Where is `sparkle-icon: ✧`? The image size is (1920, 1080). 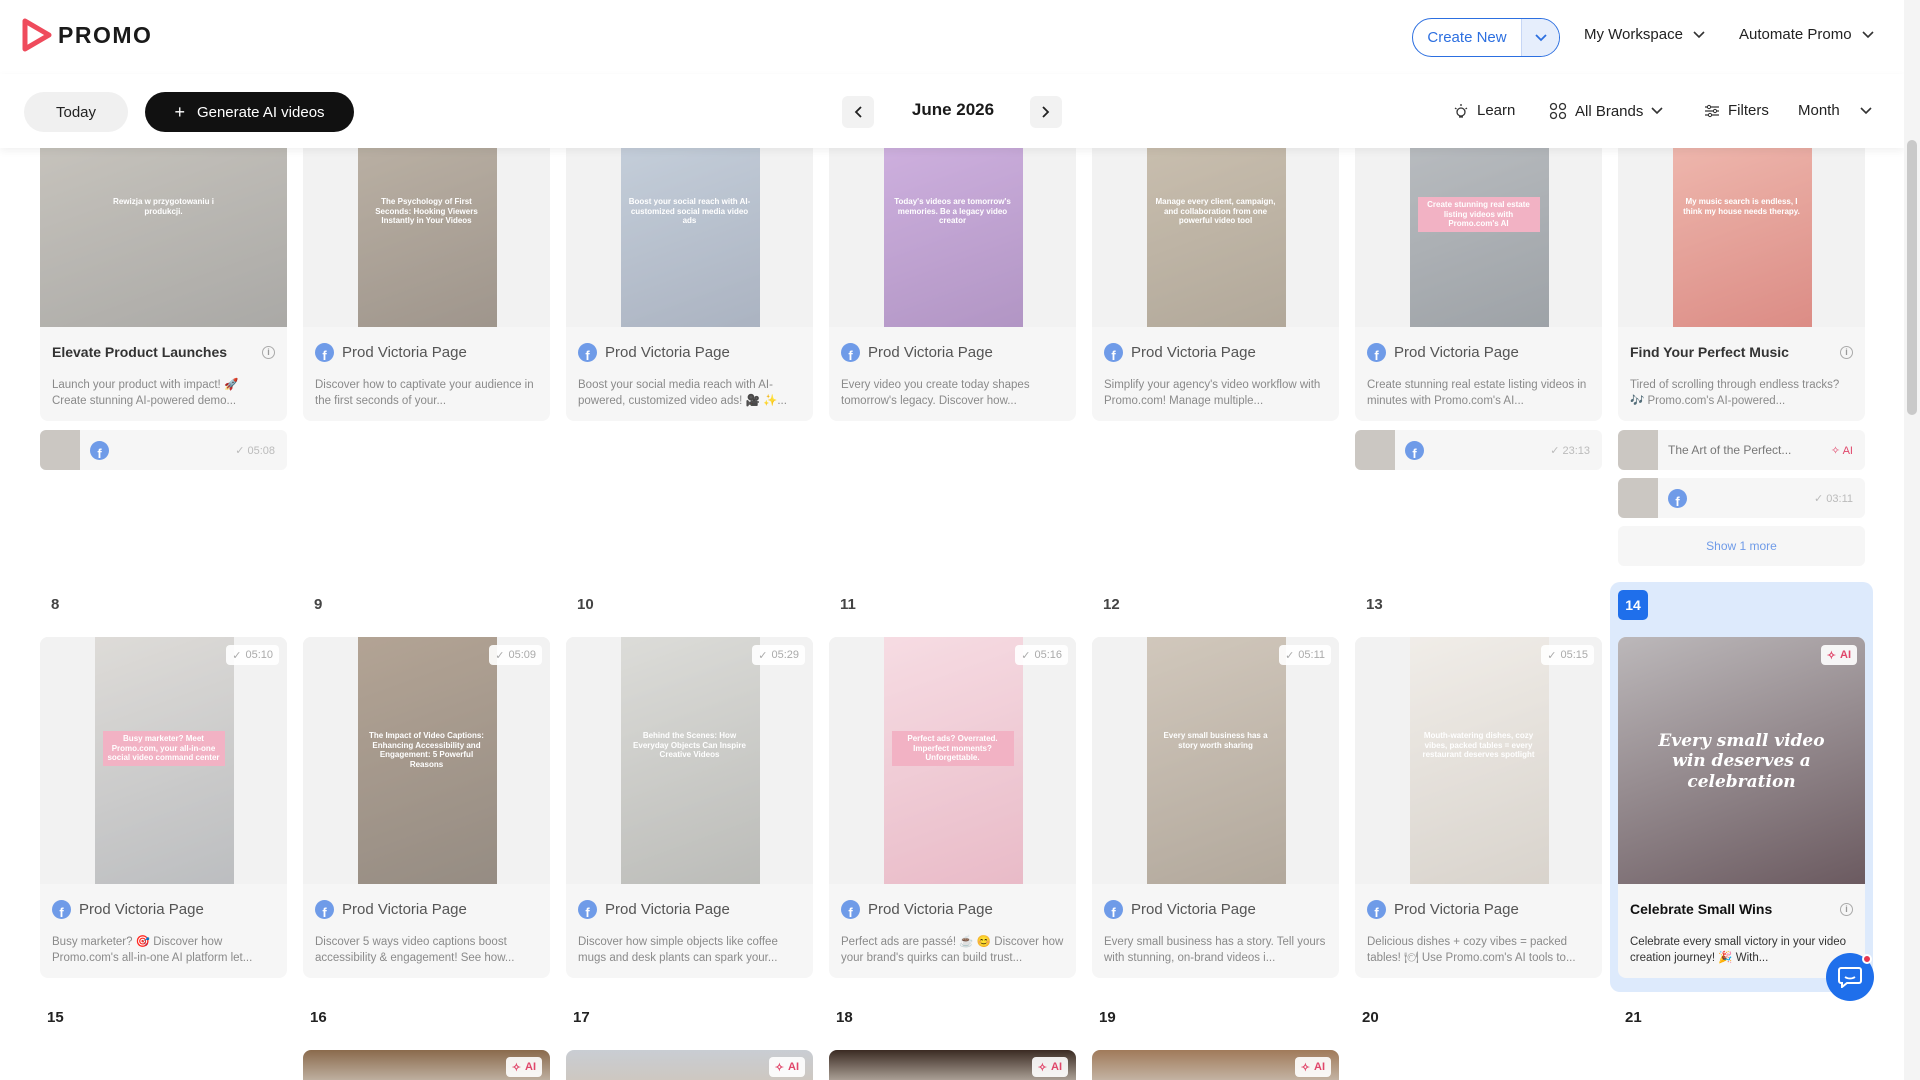
sparkle-icon: ✧ is located at coordinates (779, 1067).